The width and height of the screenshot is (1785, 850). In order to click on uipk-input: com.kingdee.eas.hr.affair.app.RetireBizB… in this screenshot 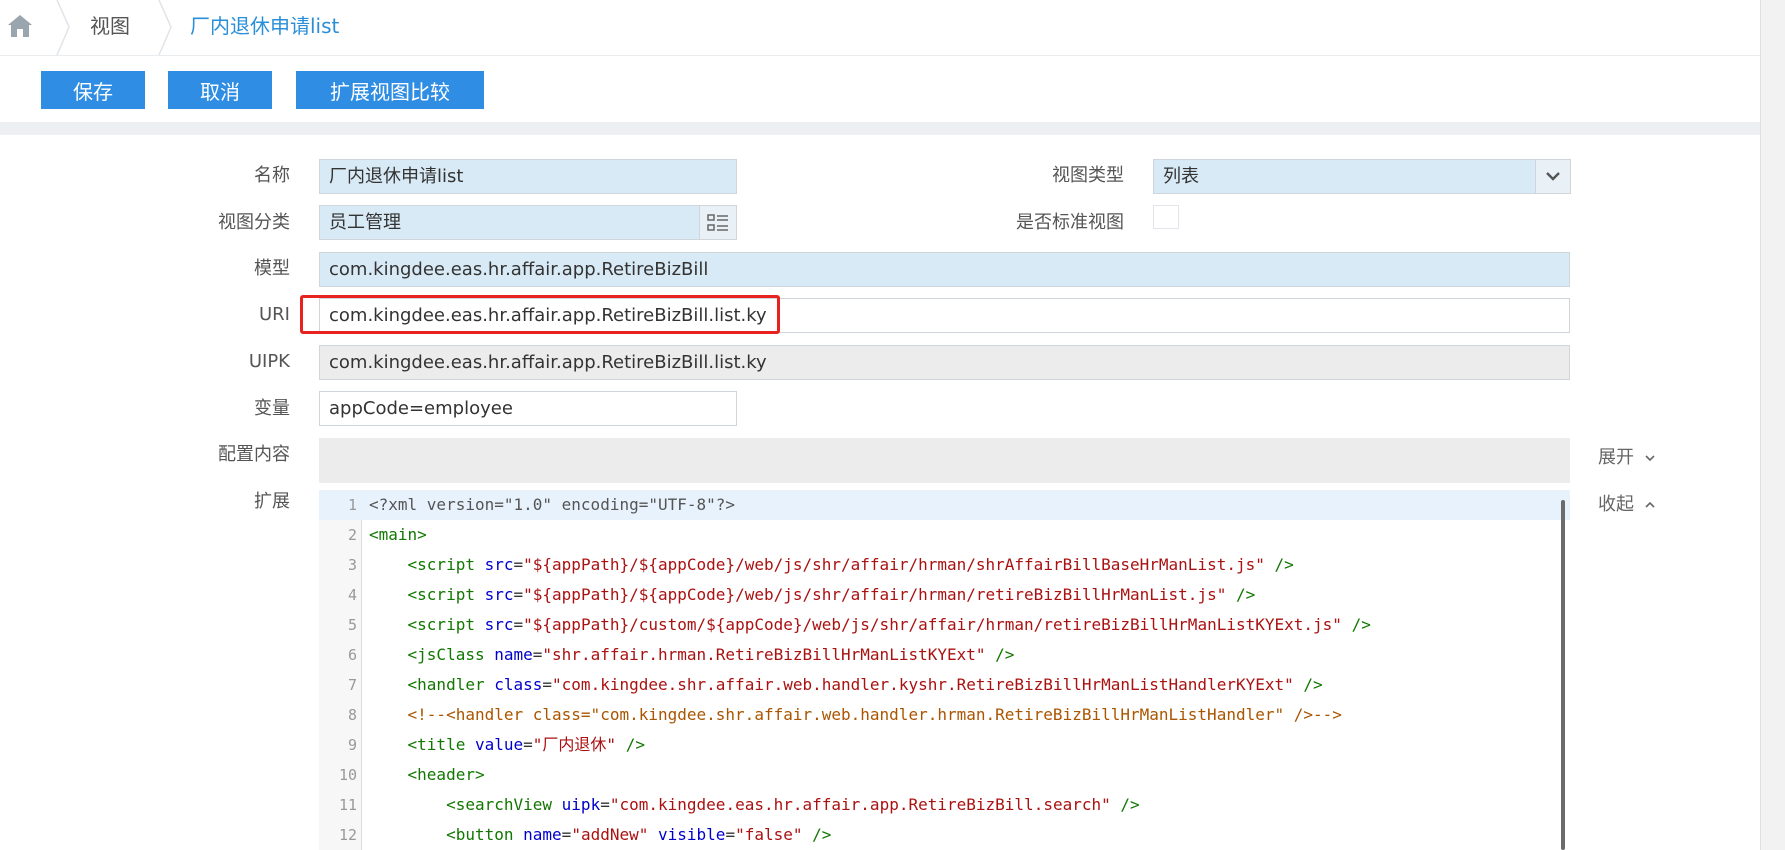, I will do `click(944, 362)`.